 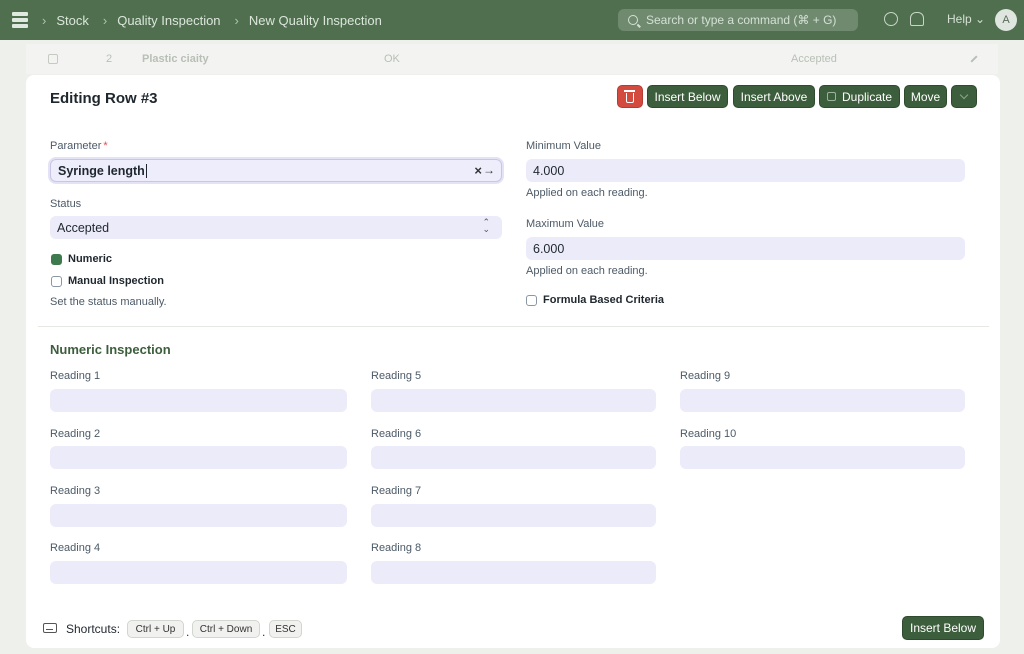 I want to click on footer-insert-below-button: Insert Below, so click(x=943, y=628).